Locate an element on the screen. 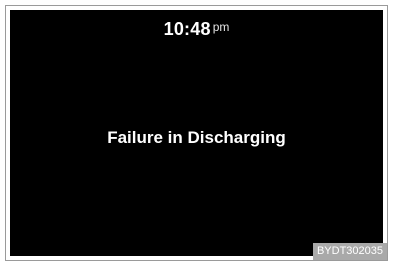 This screenshot has height=266, width=395. clock-period: pm is located at coordinates (221, 27).